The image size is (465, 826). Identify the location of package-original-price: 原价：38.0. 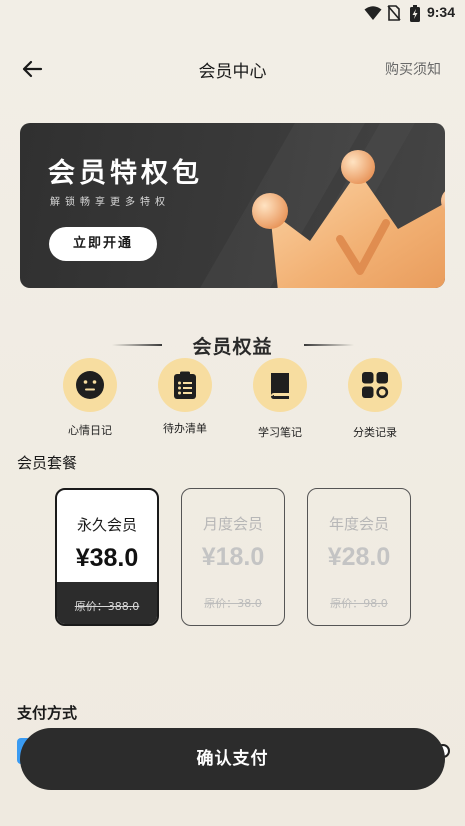
(233, 603).